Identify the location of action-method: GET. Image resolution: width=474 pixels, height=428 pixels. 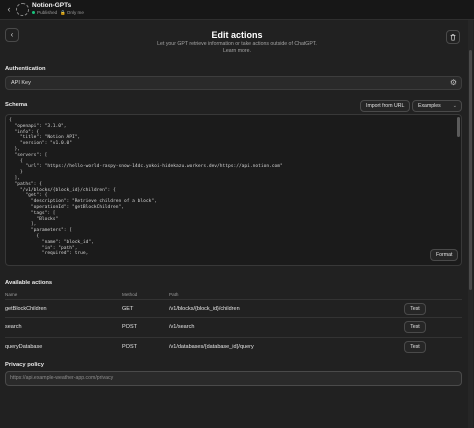
(128, 309).